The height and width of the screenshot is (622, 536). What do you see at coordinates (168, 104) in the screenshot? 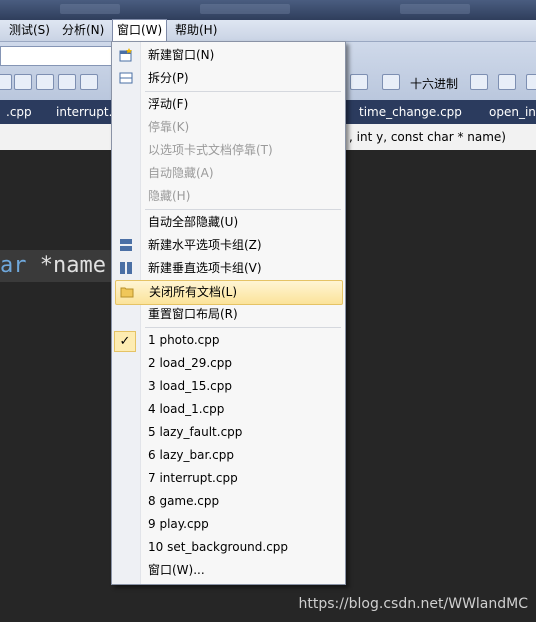
I see `menu-item-label: 浮动(F)` at bounding box center [168, 104].